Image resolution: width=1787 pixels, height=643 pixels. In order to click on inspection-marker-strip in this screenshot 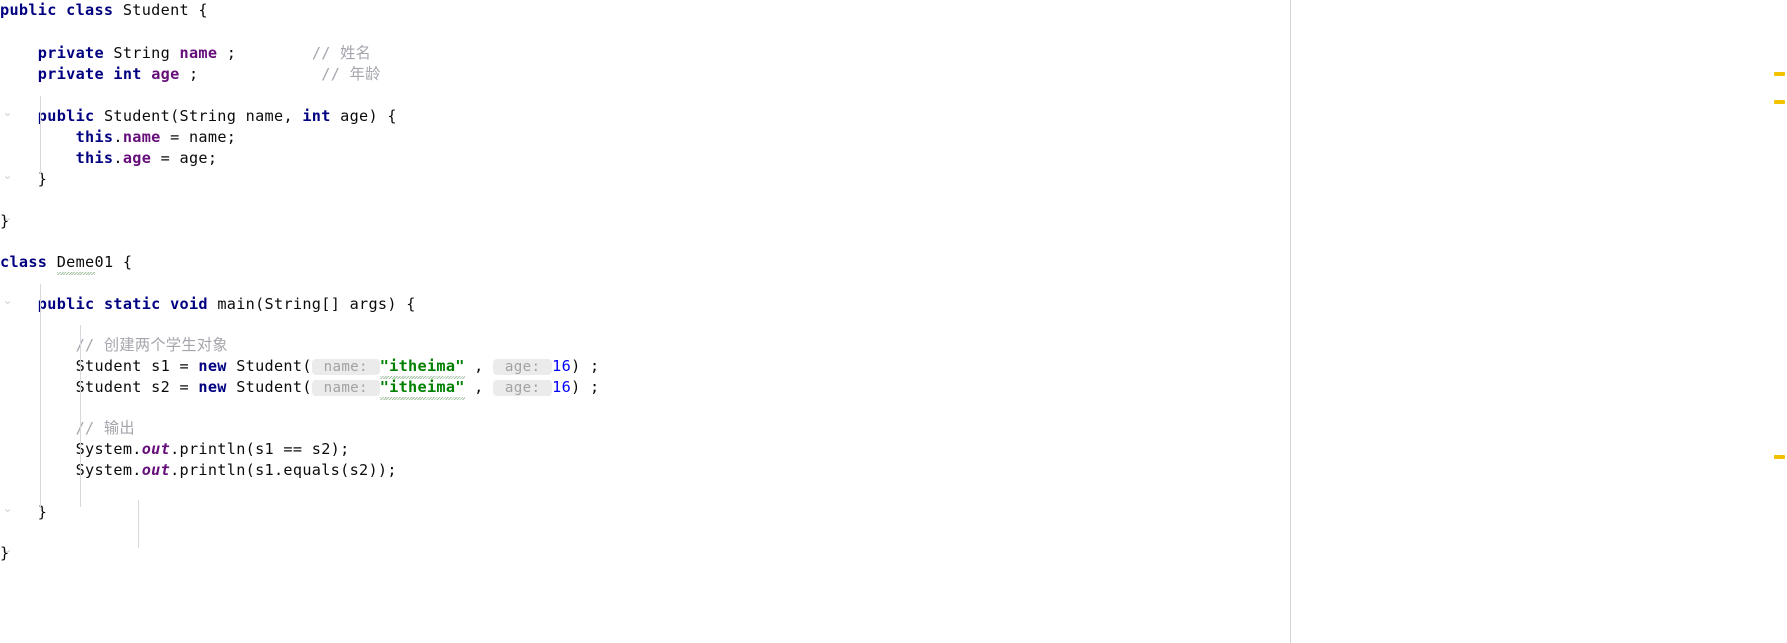, I will do `click(1780, 321)`.